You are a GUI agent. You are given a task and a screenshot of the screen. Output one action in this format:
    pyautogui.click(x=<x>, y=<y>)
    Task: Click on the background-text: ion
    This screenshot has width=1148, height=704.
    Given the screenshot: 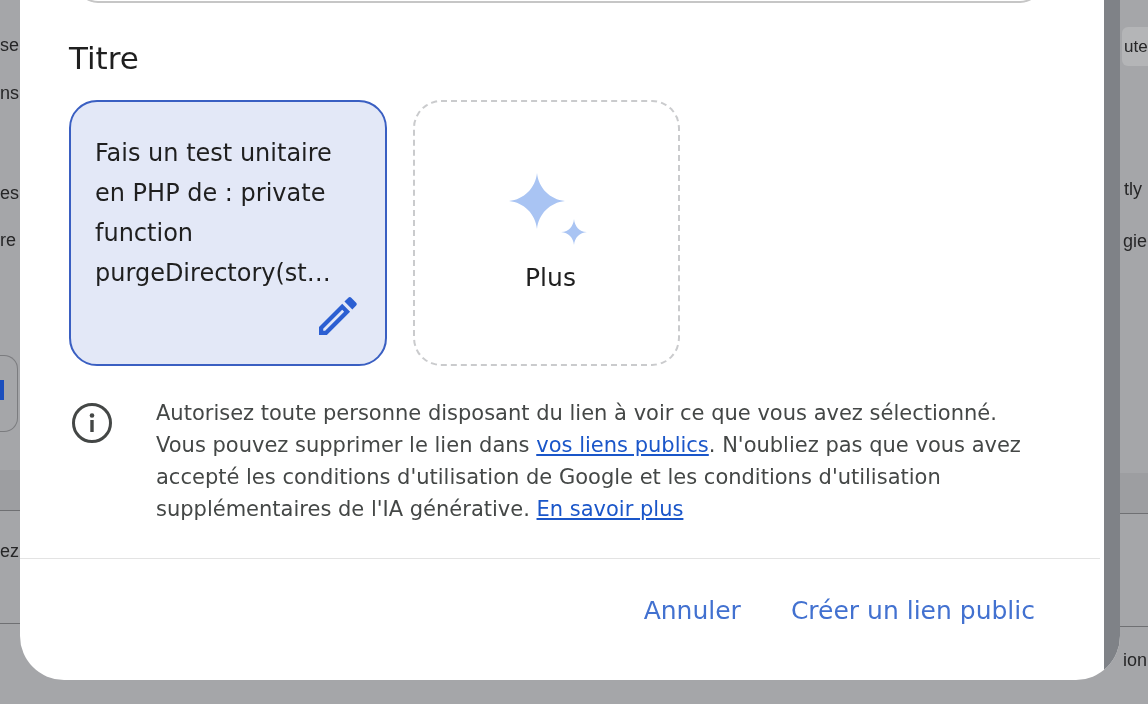 What is the action you would take?
    pyautogui.click(x=1135, y=660)
    